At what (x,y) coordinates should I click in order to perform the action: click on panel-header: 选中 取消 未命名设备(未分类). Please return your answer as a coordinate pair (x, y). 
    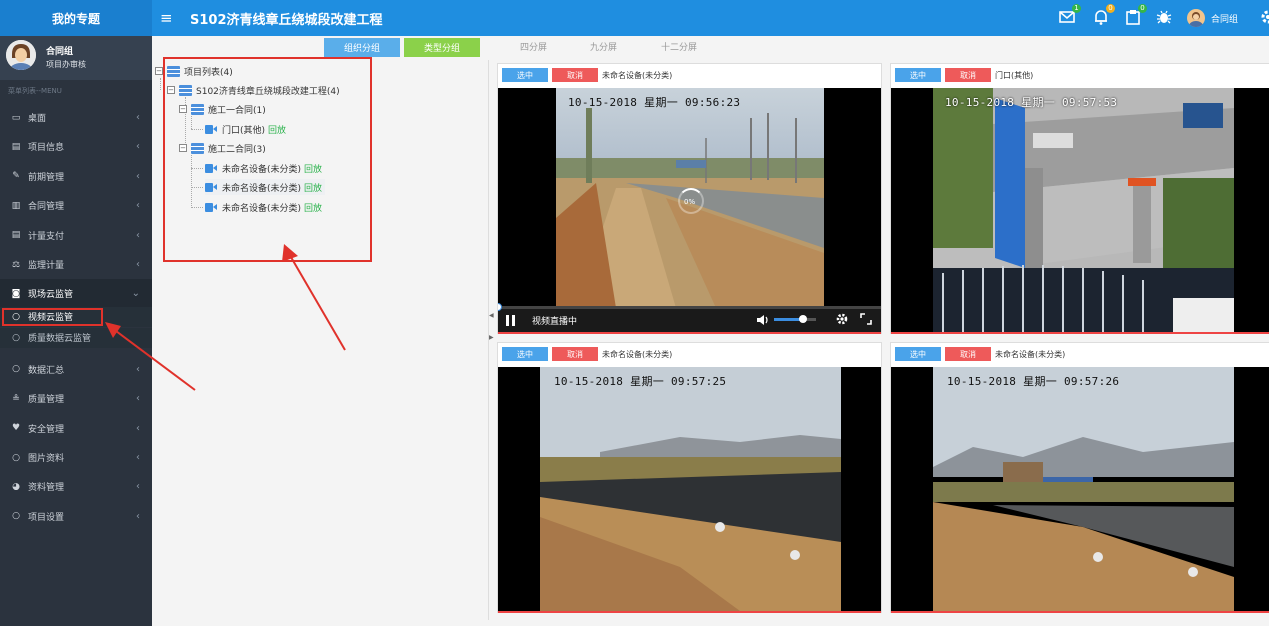
    Looking at the image, I should click on (1080, 354).